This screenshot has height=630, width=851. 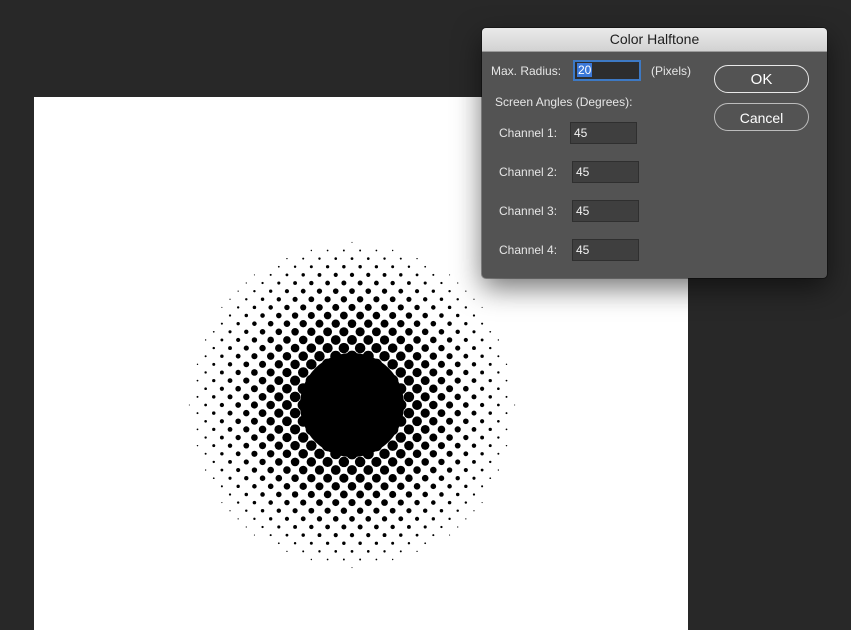 I want to click on channel-2-input: 45, so click(x=605, y=172).